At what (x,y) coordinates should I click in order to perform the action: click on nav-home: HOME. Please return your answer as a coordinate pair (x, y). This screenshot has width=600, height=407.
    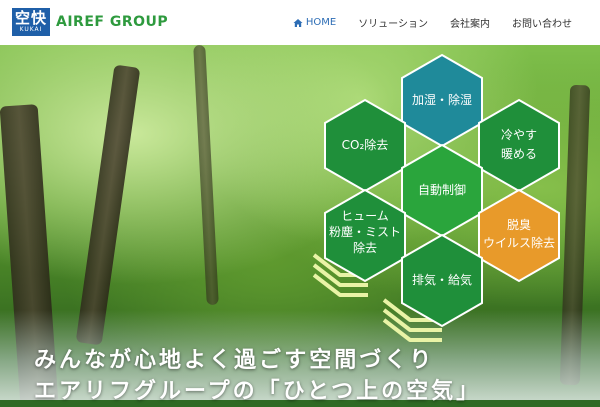
    Looking at the image, I should click on (314, 22).